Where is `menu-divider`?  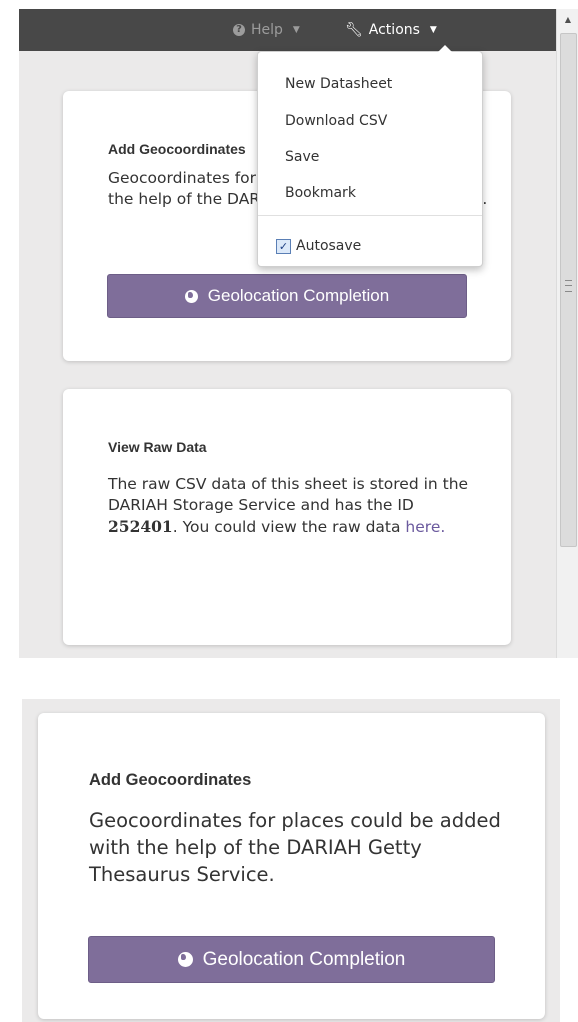 menu-divider is located at coordinates (370, 215).